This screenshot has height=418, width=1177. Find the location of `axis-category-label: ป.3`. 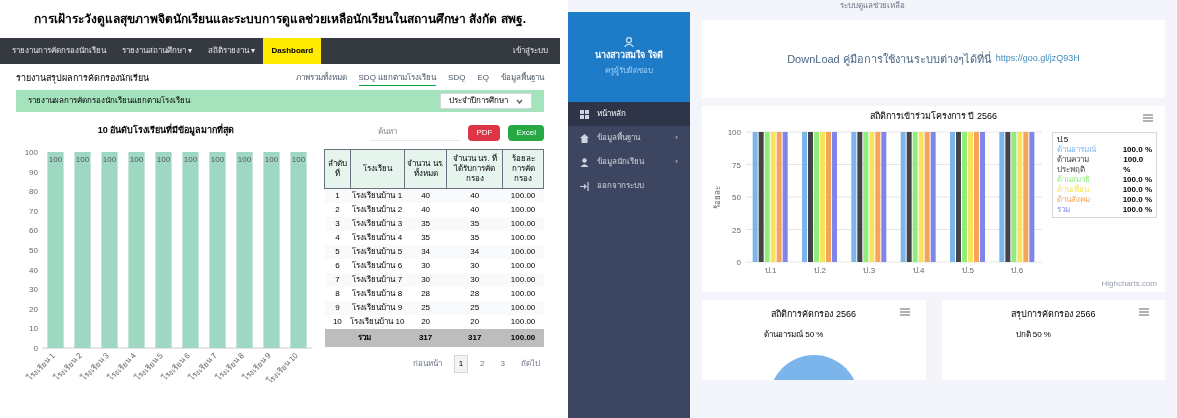

axis-category-label: ป.3 is located at coordinates (869, 270).